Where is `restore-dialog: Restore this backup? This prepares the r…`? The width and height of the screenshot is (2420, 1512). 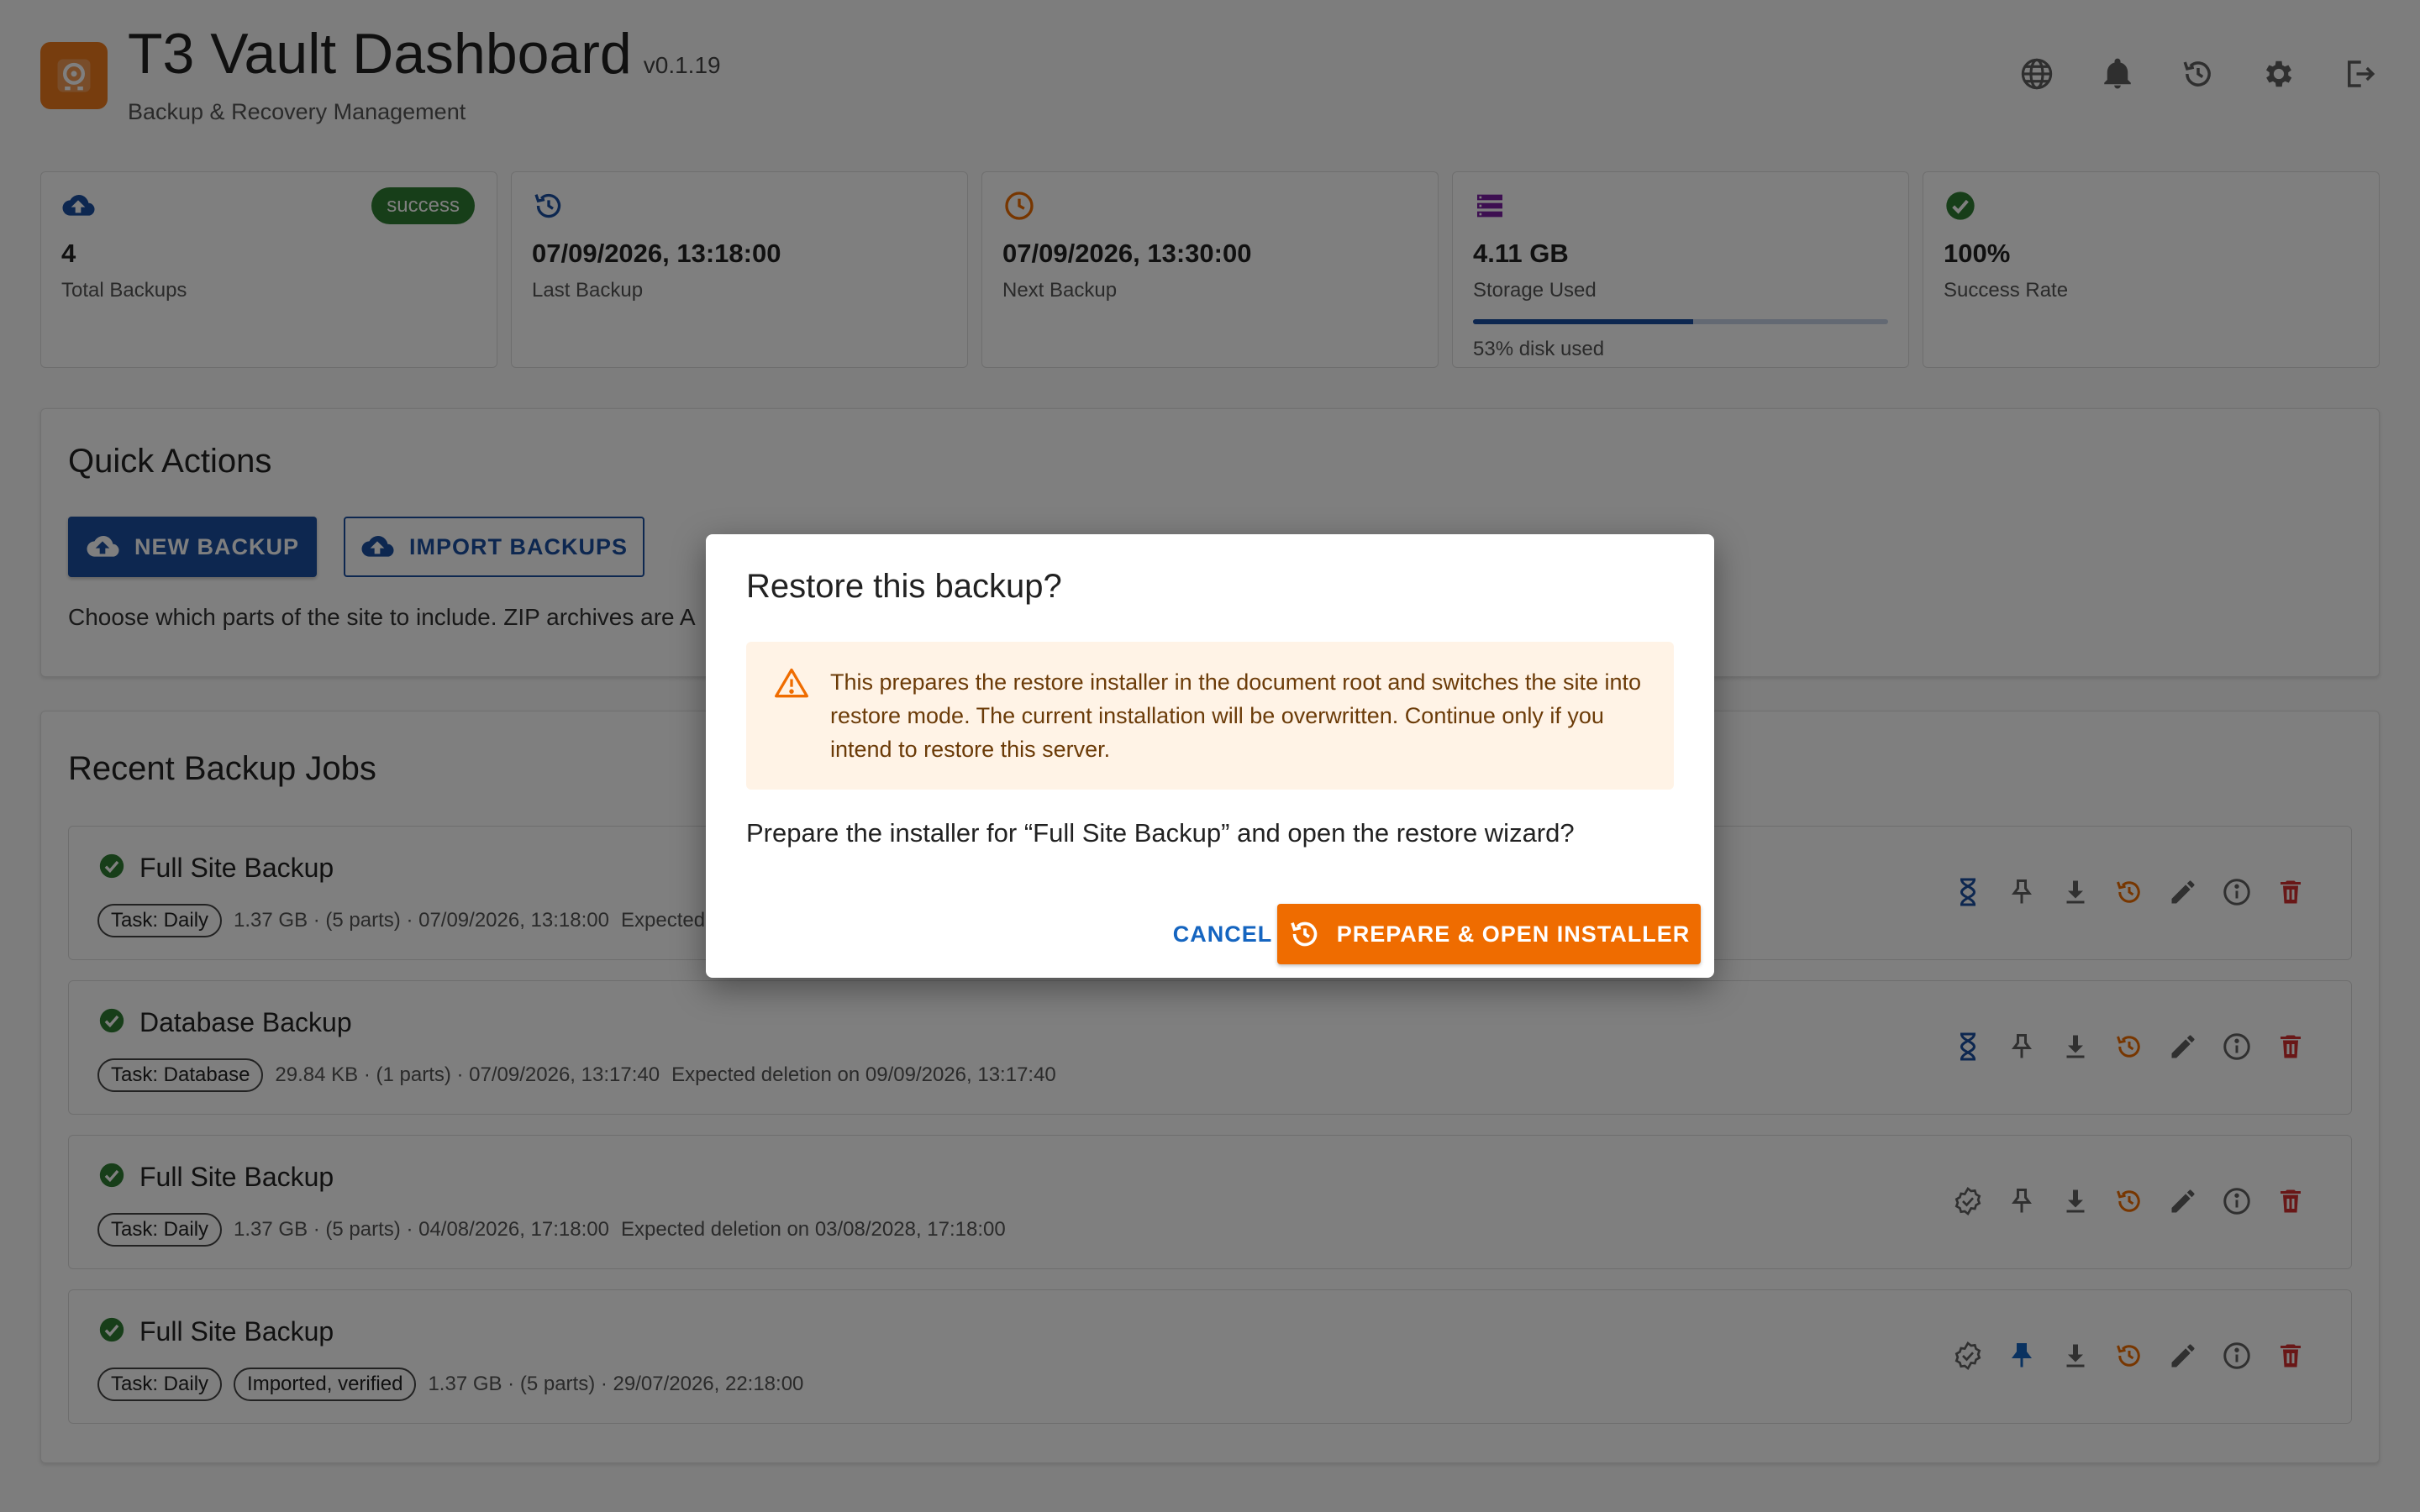 restore-dialog: Restore this backup? This prepares the r… is located at coordinates (1210, 756).